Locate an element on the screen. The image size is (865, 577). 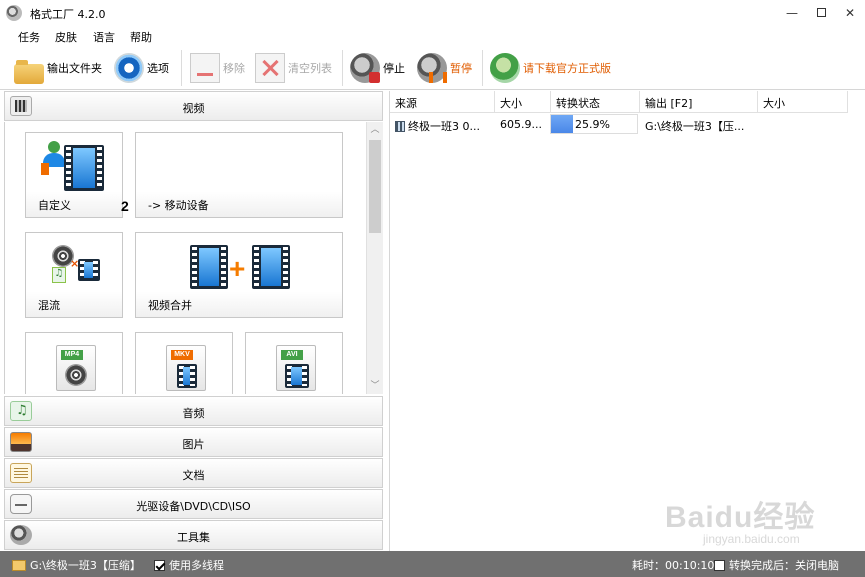
title-bar: 格式工厂 4.2.0 — ✕ is located at coordinates (432, 13).